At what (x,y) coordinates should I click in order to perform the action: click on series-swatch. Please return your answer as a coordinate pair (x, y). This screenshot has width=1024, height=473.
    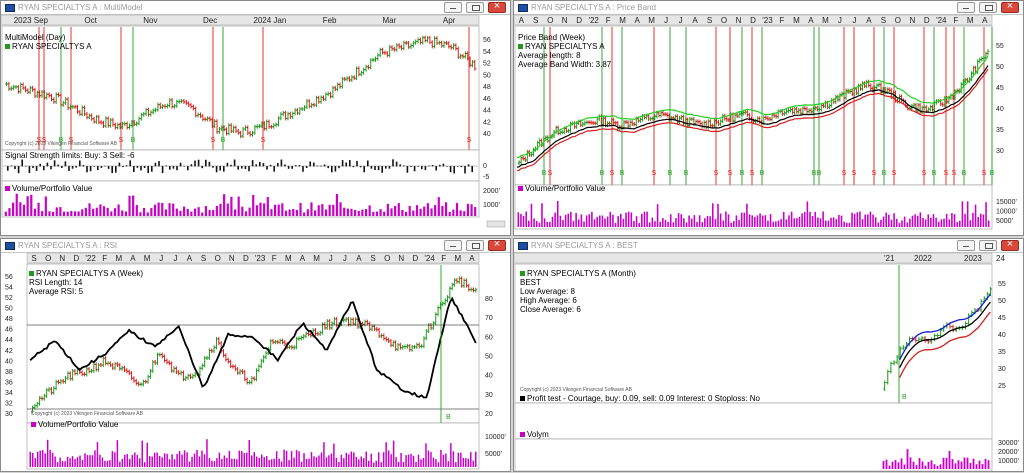
    Looking at the image, I should click on (7, 47).